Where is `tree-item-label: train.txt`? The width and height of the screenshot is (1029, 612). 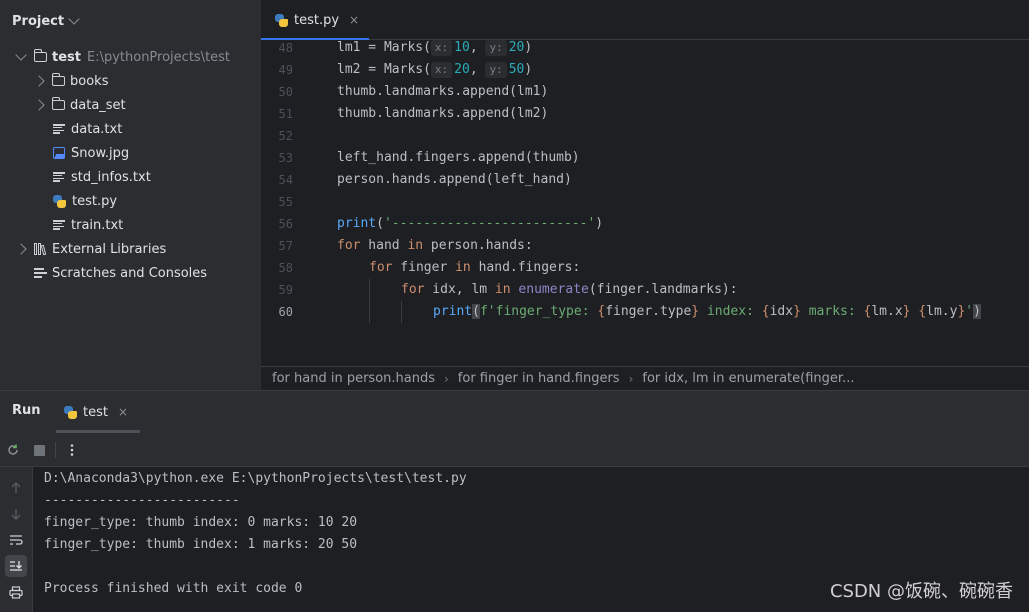 tree-item-label: train.txt is located at coordinates (97, 225).